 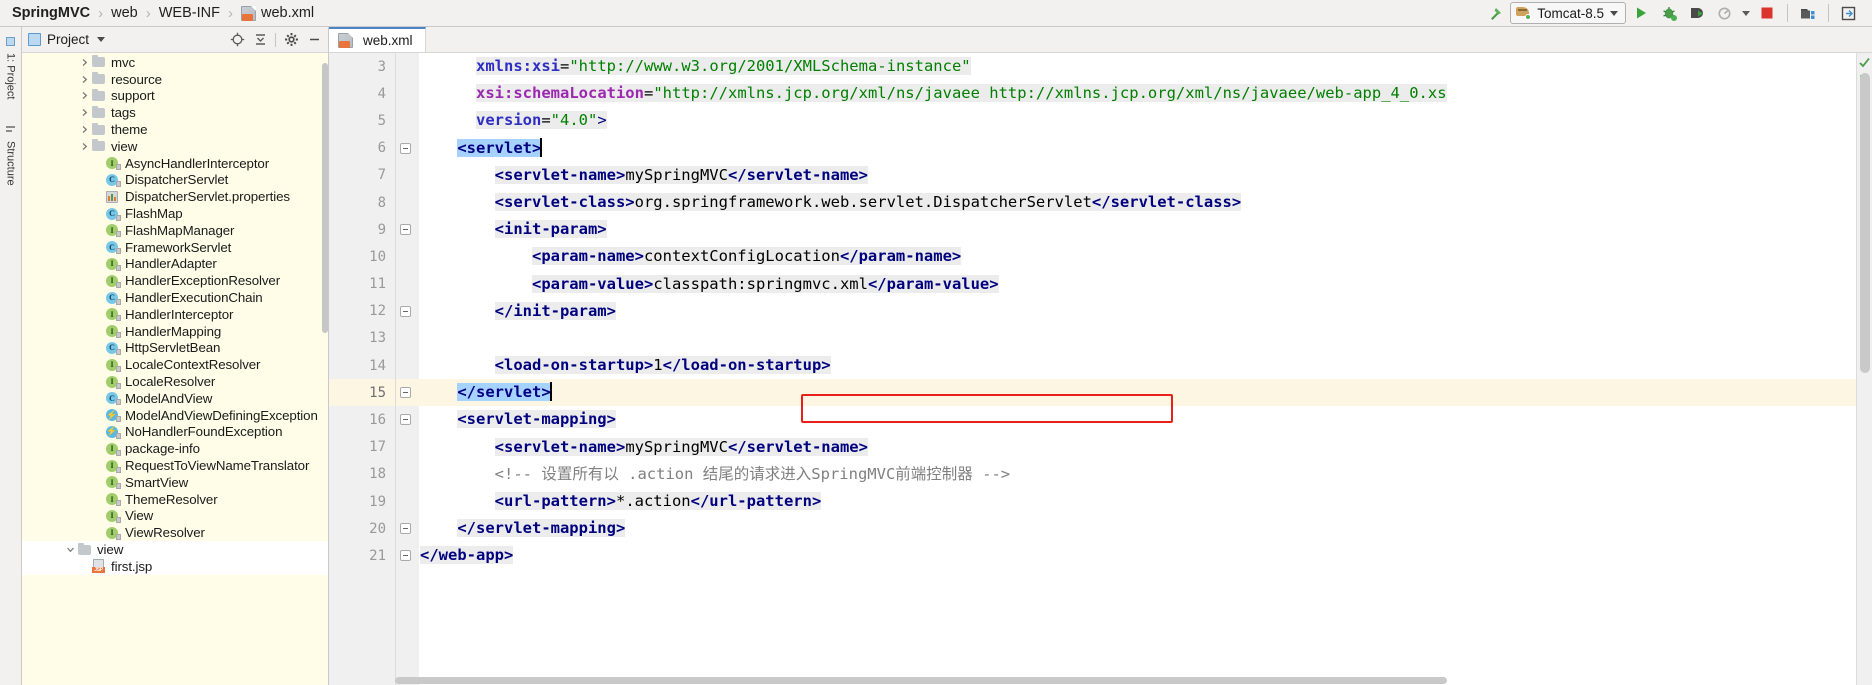 I want to click on code-line: <init-param>, so click(x=1137, y=229).